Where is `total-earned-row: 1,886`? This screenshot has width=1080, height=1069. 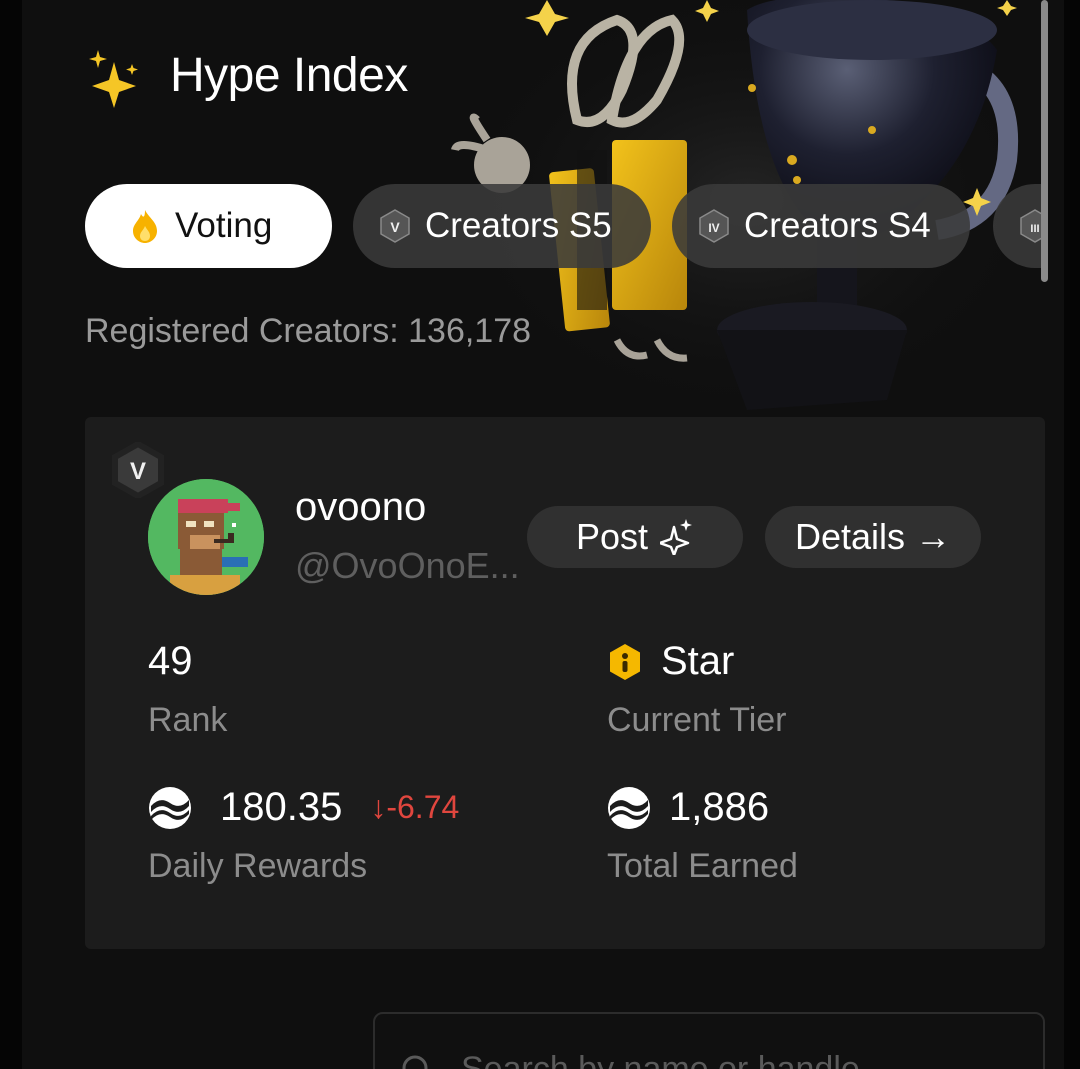 total-earned-row: 1,886 is located at coordinates (688, 807).